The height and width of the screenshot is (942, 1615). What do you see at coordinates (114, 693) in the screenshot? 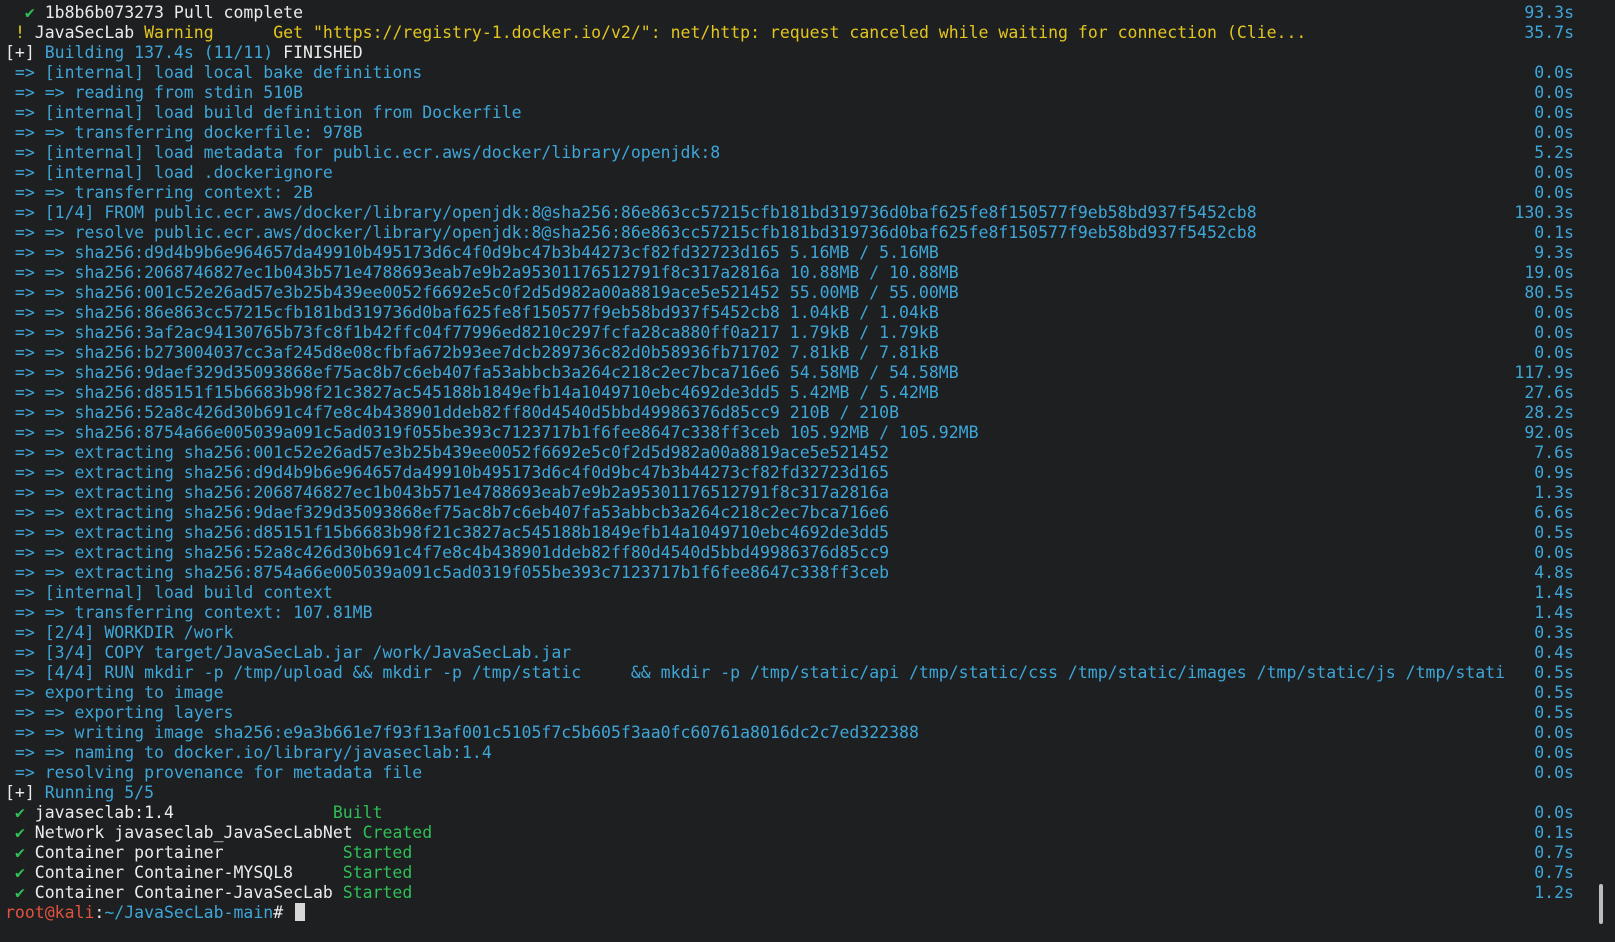
I see `line-text: => exporting to image` at bounding box center [114, 693].